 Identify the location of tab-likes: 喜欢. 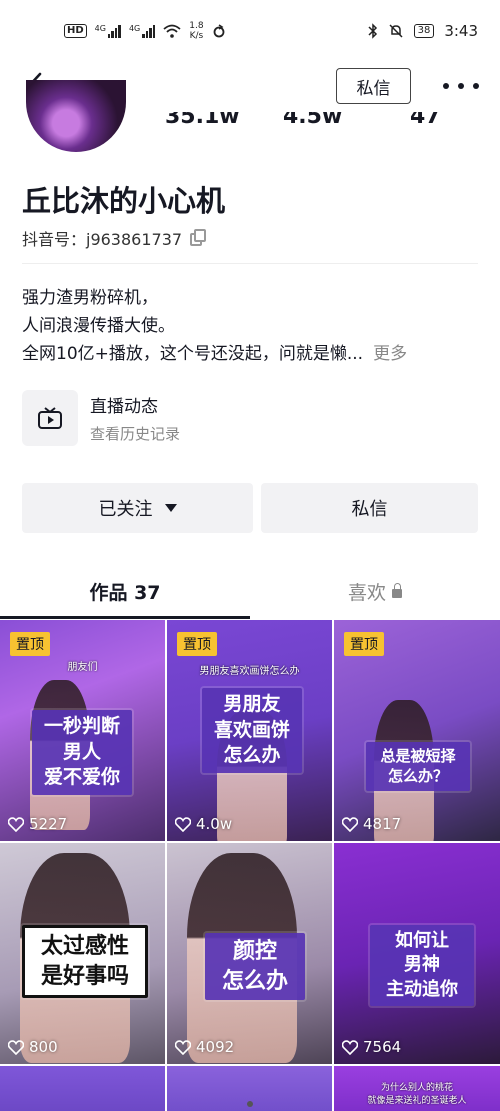
(375, 591).